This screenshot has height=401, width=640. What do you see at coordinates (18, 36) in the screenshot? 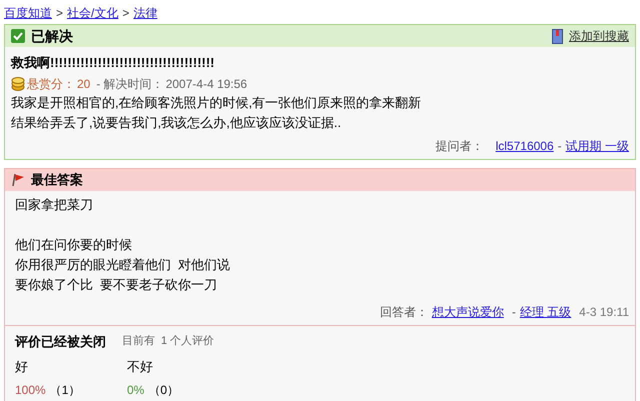
I see `checkmark-icon` at bounding box center [18, 36].